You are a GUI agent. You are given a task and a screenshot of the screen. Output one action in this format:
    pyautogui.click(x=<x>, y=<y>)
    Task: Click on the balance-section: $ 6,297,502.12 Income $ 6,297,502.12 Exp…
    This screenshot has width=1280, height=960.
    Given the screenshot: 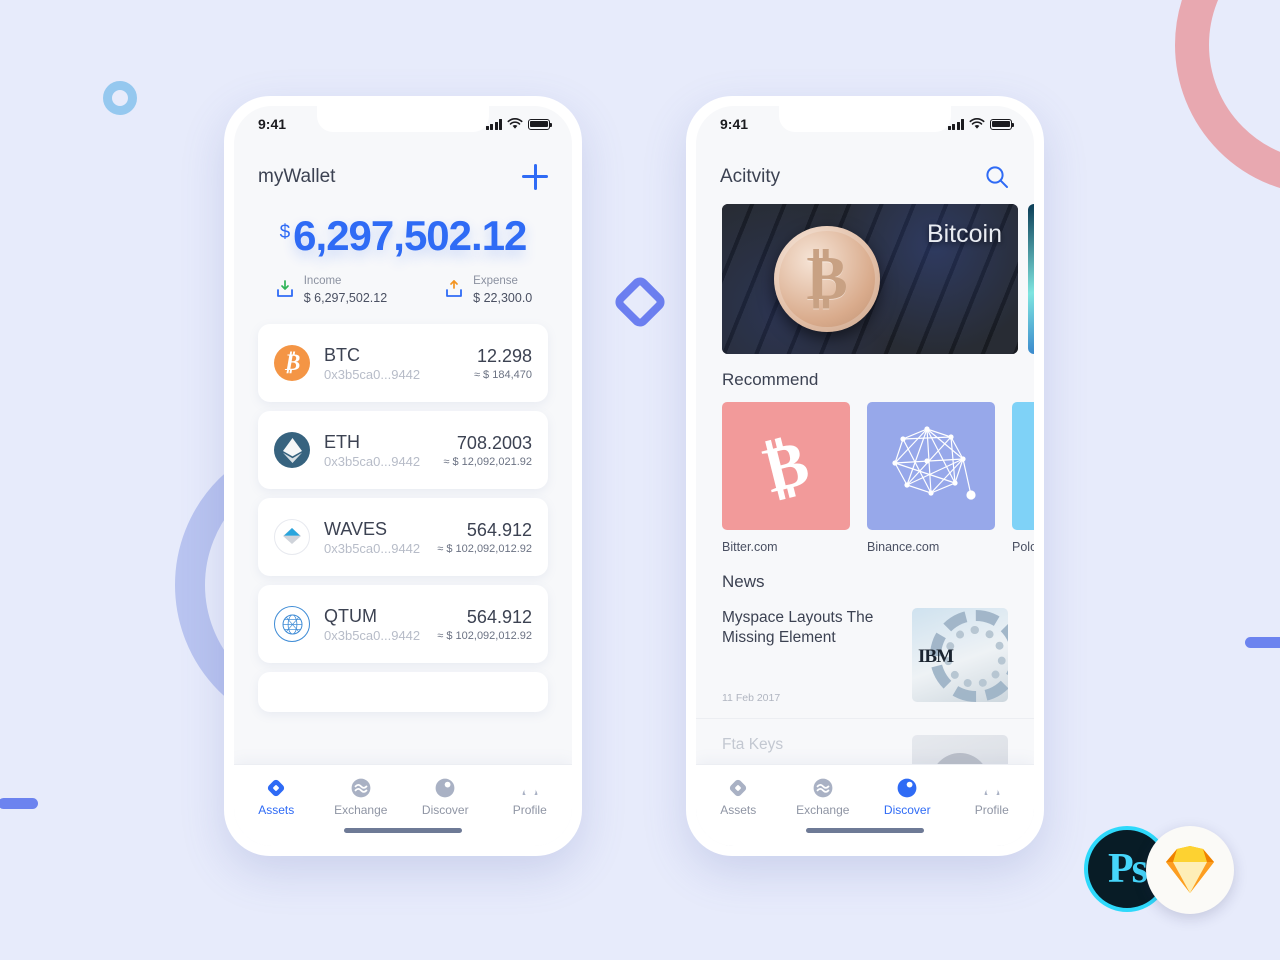 What is the action you would take?
    pyautogui.click(x=403, y=259)
    